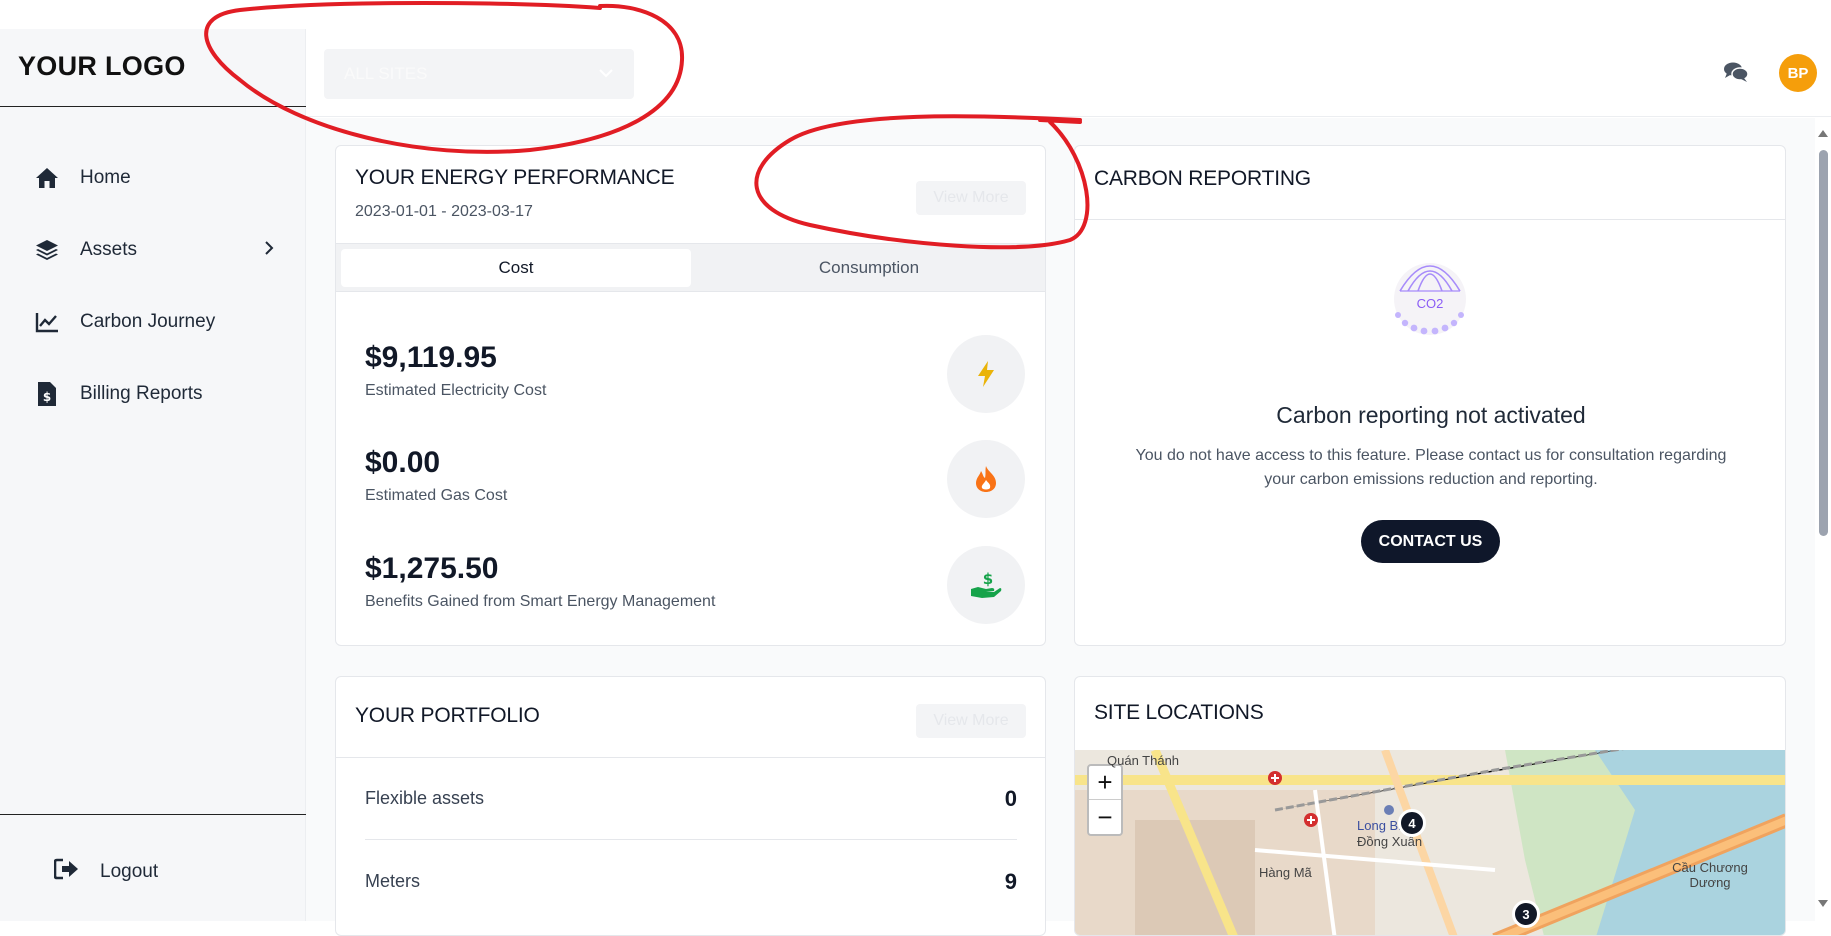 This screenshot has height=936, width=1831. What do you see at coordinates (1823, 903) in the screenshot?
I see `scroll-down-arrow-icon` at bounding box center [1823, 903].